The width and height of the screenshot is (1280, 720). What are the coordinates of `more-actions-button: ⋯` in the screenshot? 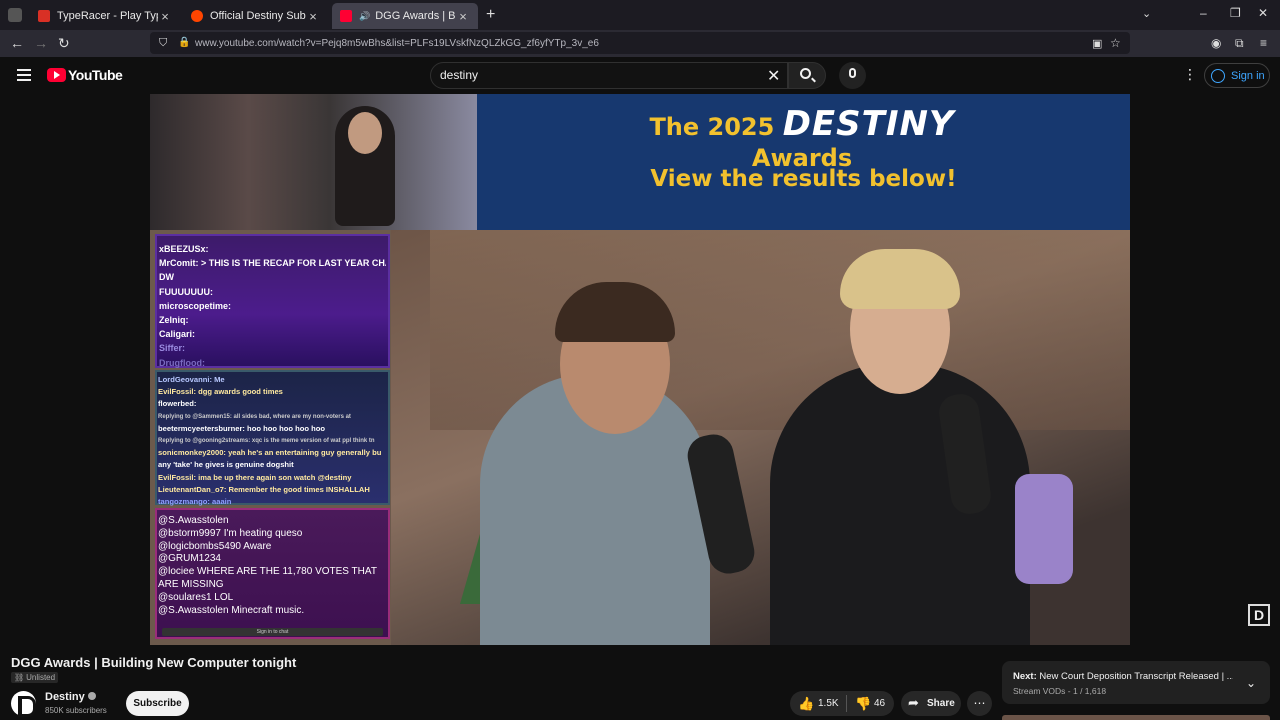 It's located at (979, 703).